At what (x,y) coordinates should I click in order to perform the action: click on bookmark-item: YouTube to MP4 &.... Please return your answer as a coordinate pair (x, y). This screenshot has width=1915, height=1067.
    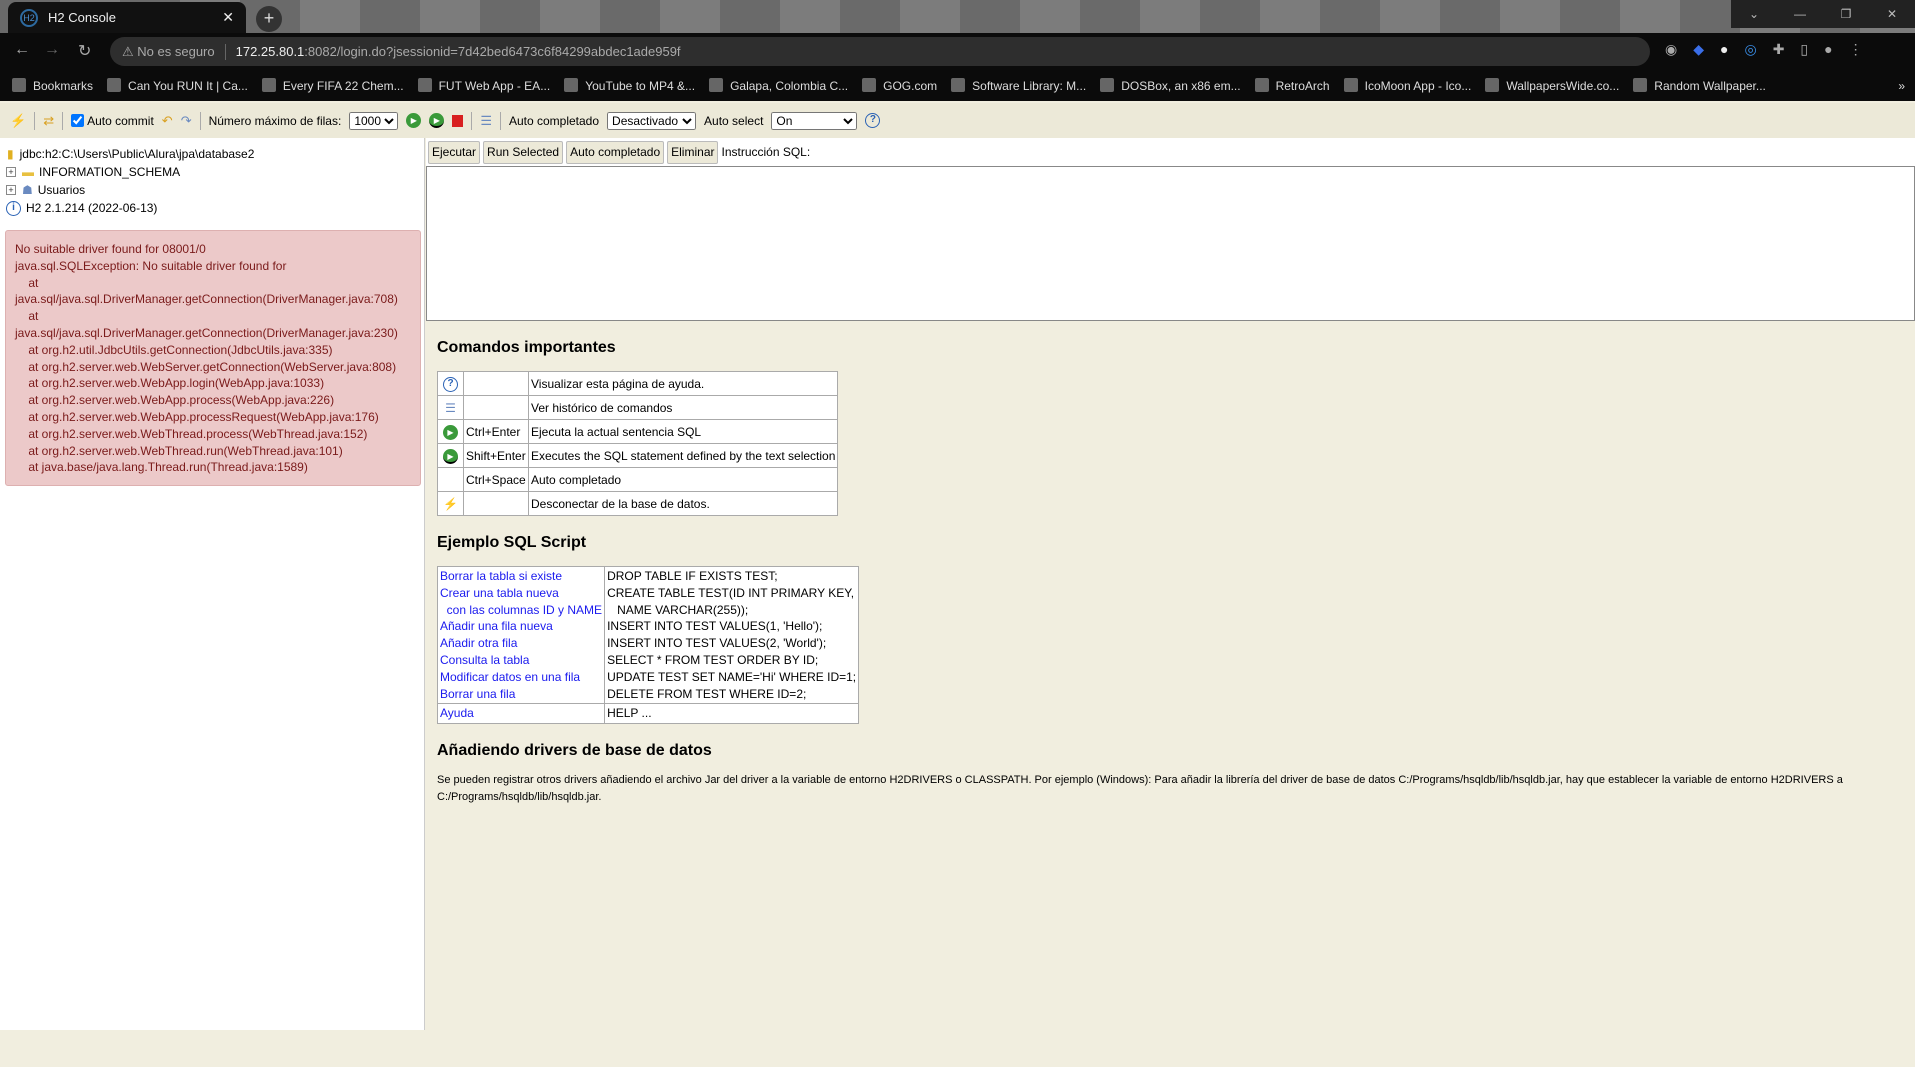
    Looking at the image, I should click on (629, 85).